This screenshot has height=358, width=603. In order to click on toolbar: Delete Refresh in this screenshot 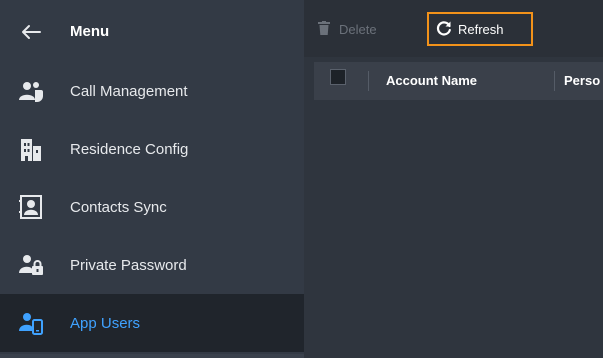, I will do `click(453, 28)`.